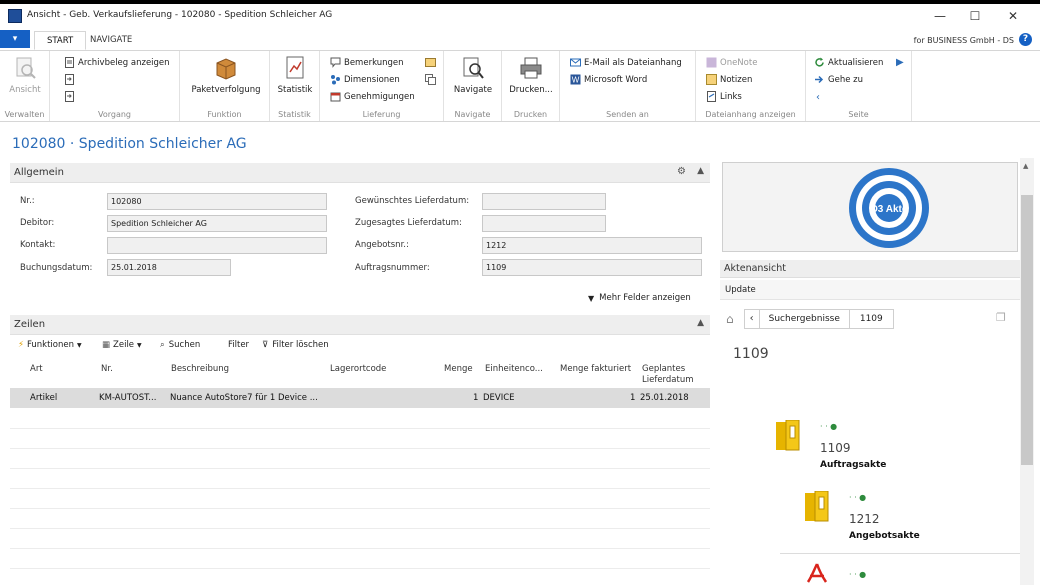  I want to click on navigate-button: Navigate, so click(473, 75).